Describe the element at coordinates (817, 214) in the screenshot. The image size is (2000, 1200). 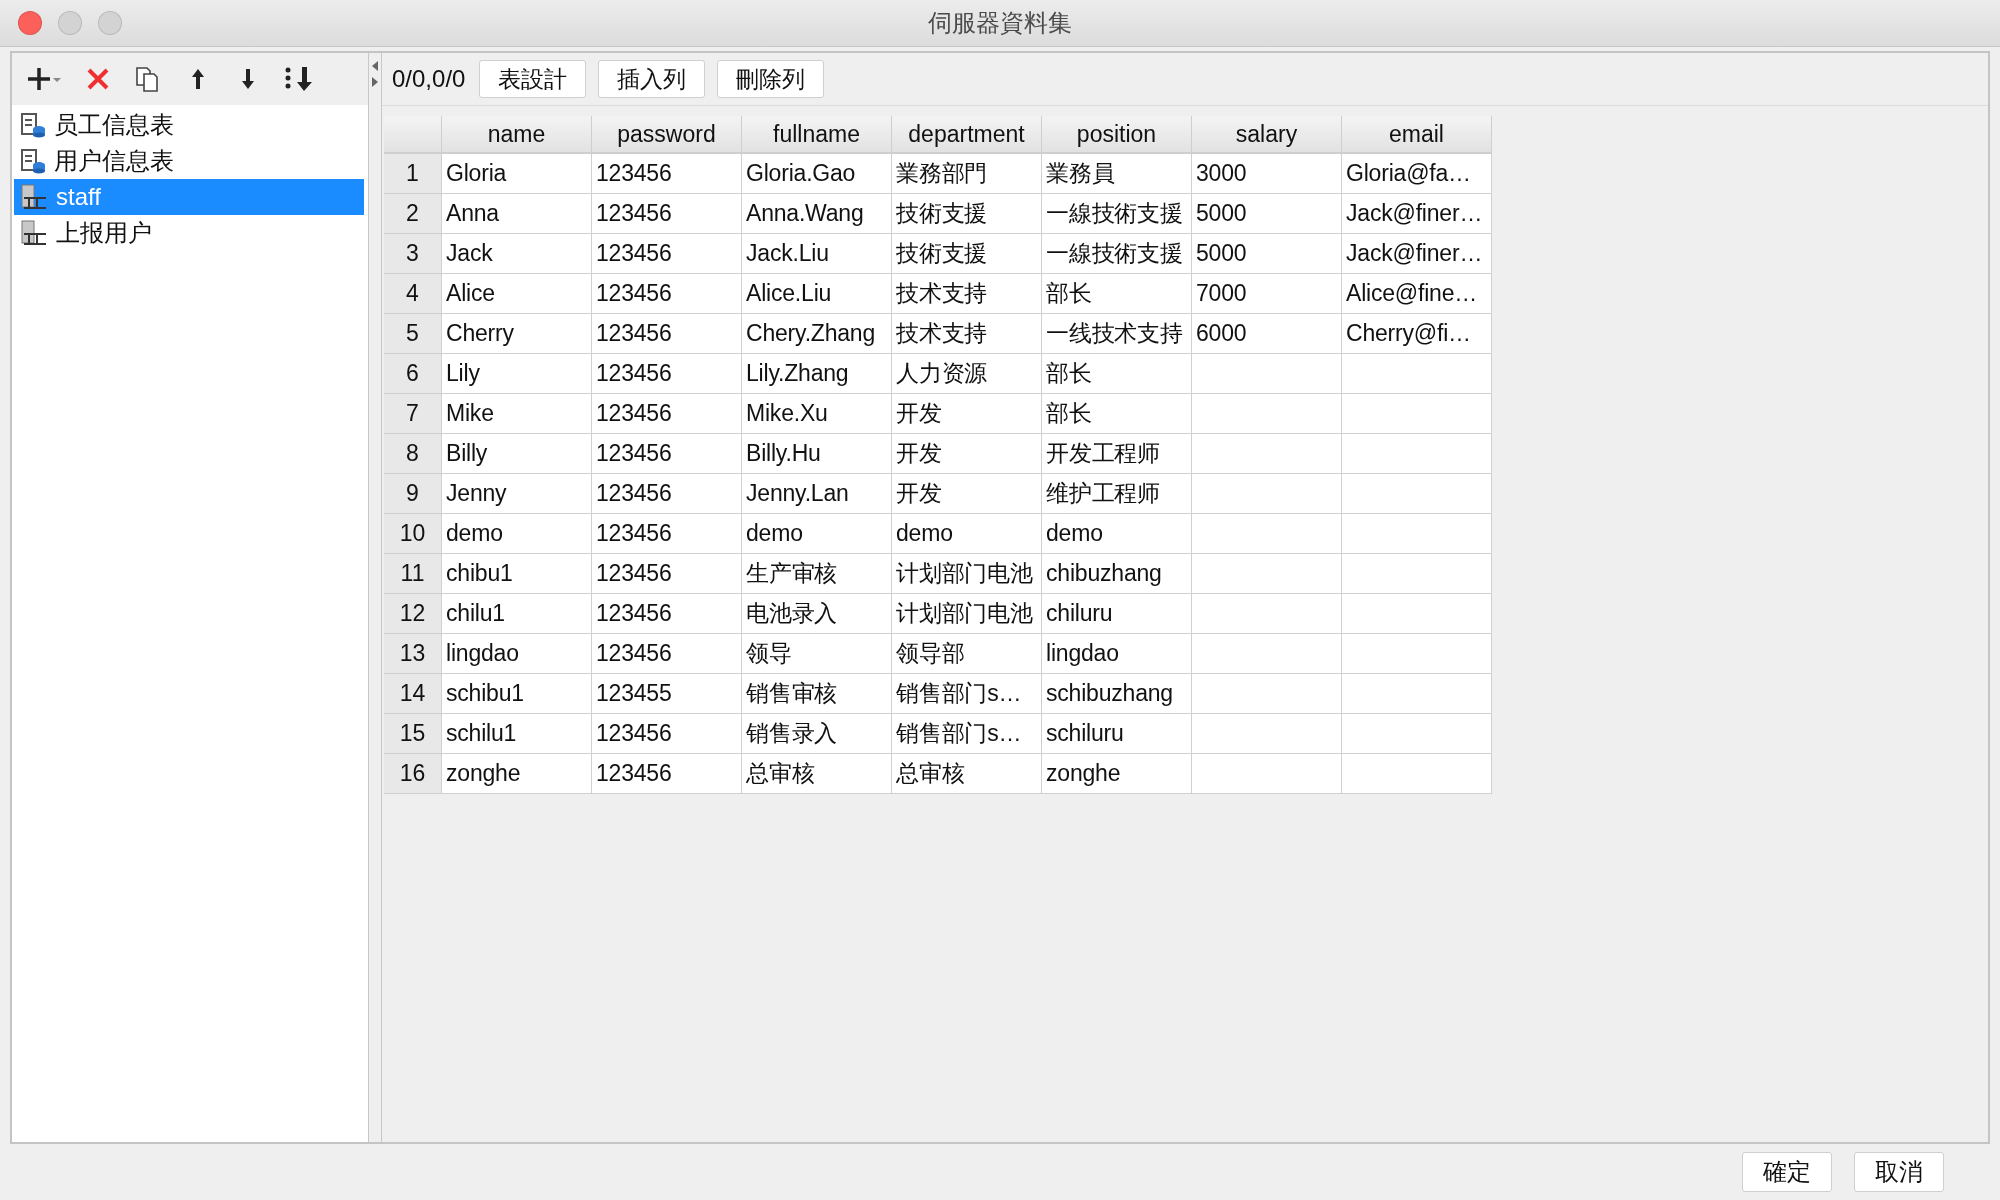
I see `table-cell: Anna.Wang` at that location.